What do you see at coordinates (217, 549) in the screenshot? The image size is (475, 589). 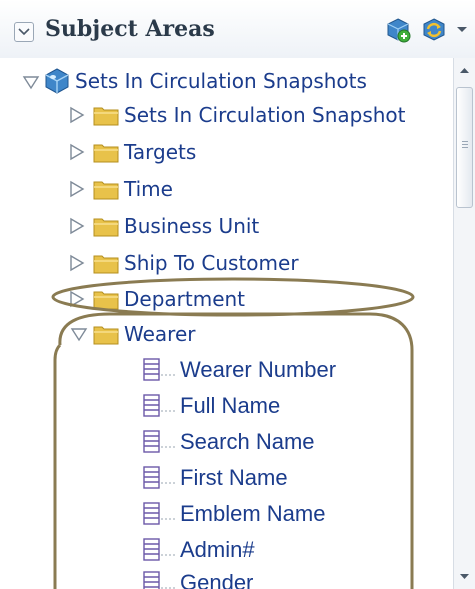 I see `column-label: Admin#` at bounding box center [217, 549].